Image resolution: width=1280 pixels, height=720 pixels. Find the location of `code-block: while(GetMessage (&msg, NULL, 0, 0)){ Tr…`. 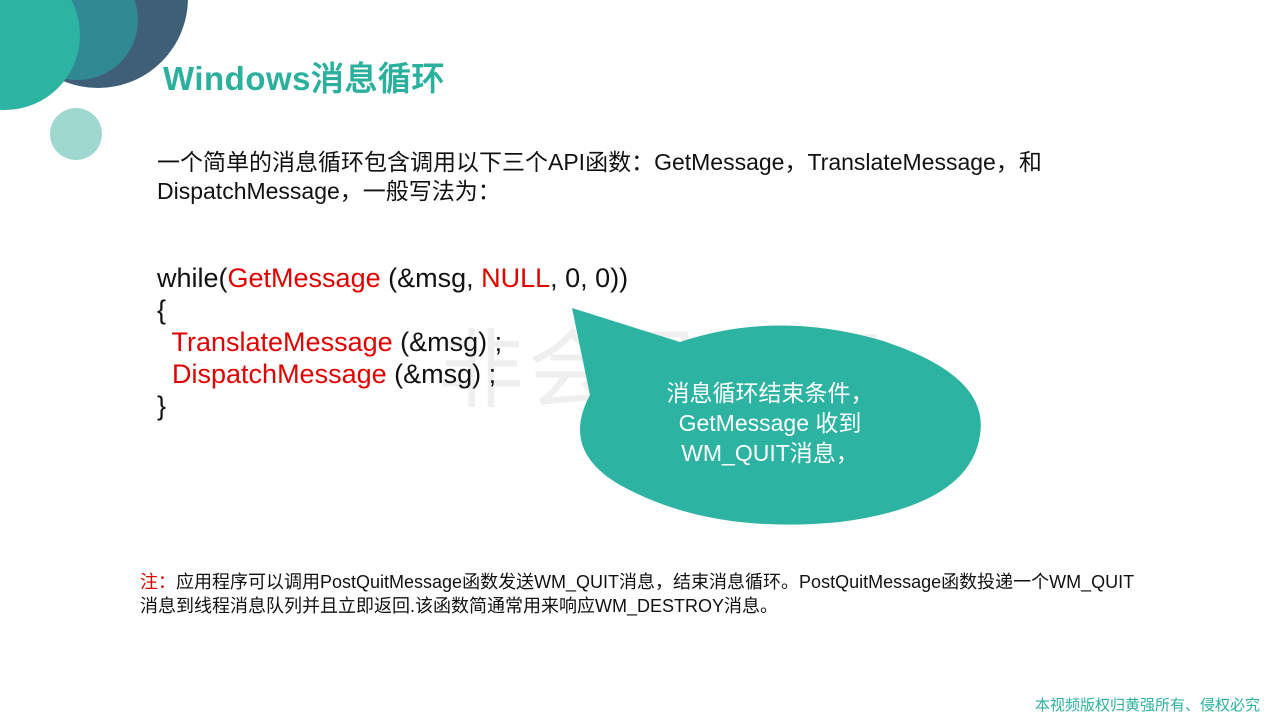

code-block: while(GetMessage (&msg, NULL, 0, 0)){ Tr… is located at coordinates (392, 342).